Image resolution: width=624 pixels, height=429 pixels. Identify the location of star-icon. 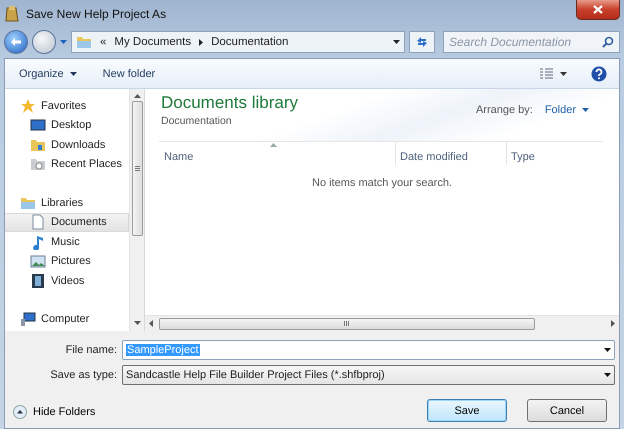
(28, 106).